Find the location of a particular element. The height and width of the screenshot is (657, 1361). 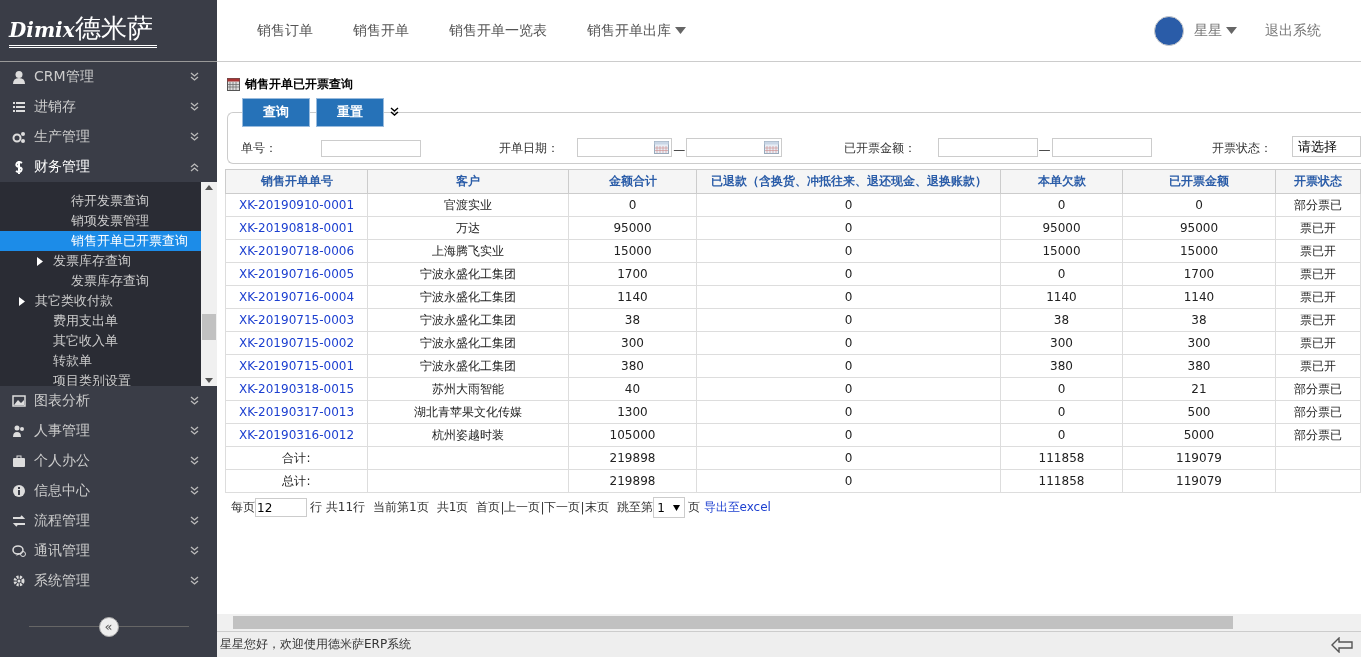

table-cell: 杭州姿越时装 is located at coordinates (468, 435).